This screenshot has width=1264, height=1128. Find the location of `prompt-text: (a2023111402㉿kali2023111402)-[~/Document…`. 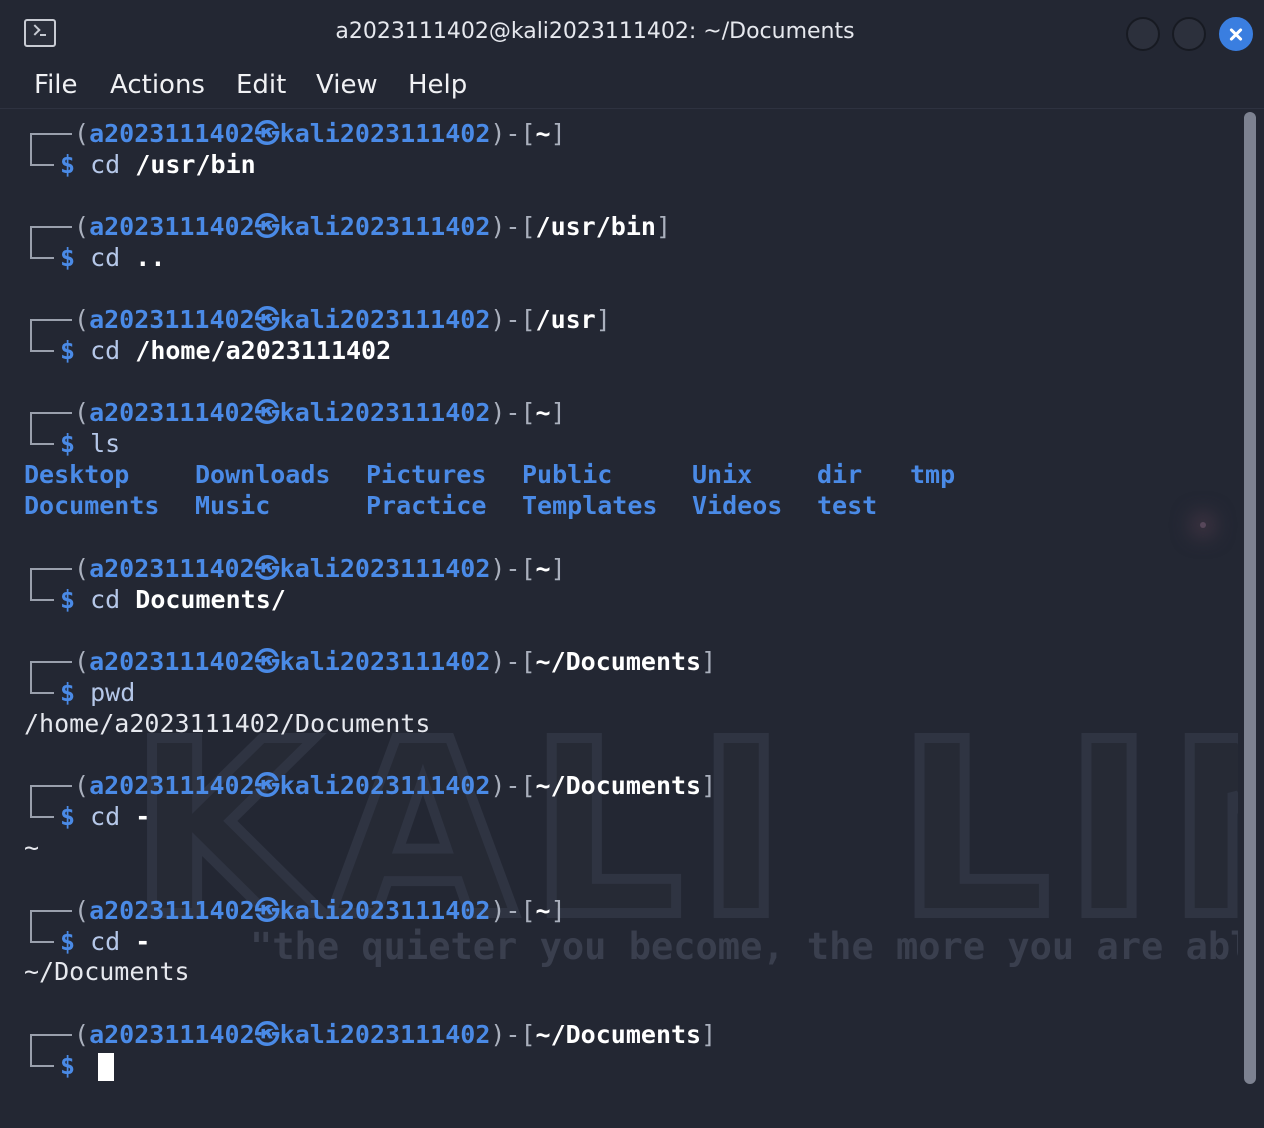

prompt-text: (a2023111402㉿kali2023111402)-[~/Document… is located at coordinates (395, 661).